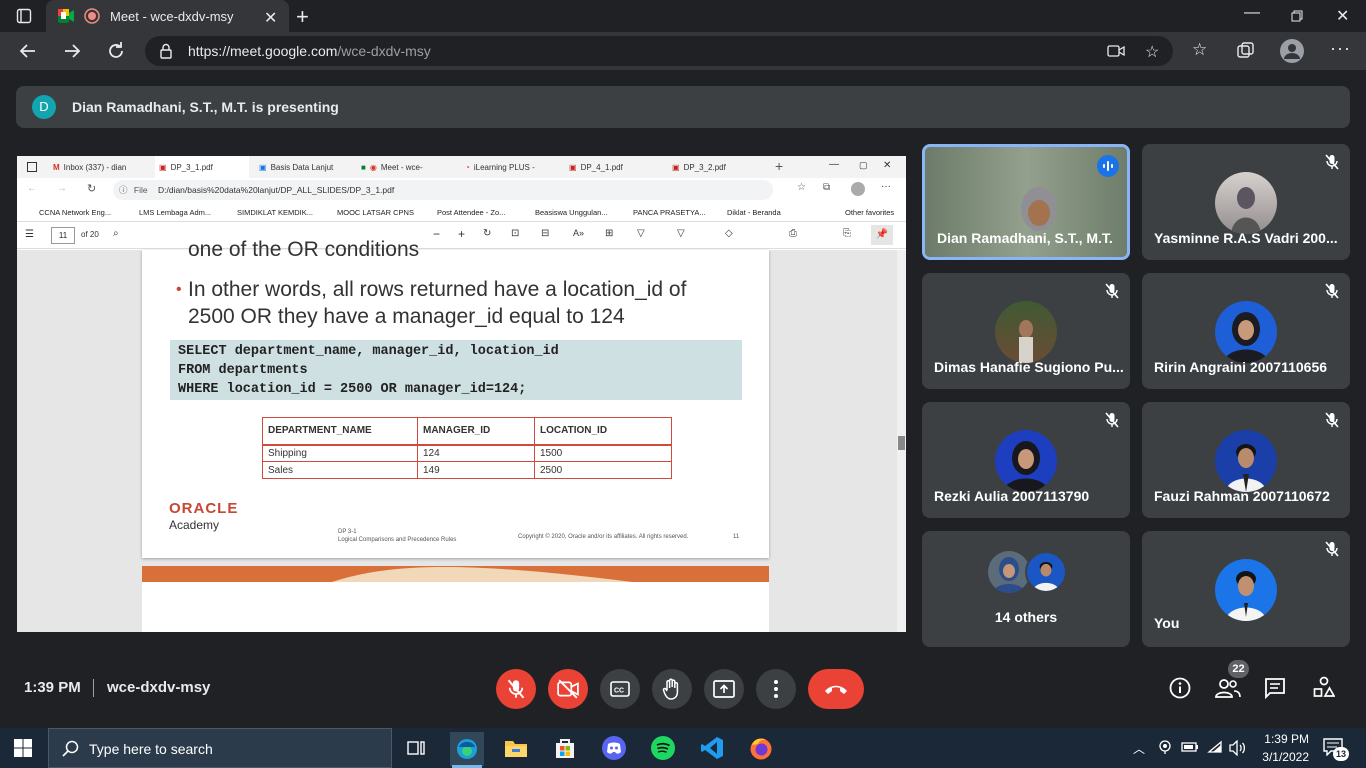 This screenshot has height=768, width=1366. Describe the element at coordinates (29, 234) in the screenshot. I see `pdf-contents-icon: ☰` at that location.